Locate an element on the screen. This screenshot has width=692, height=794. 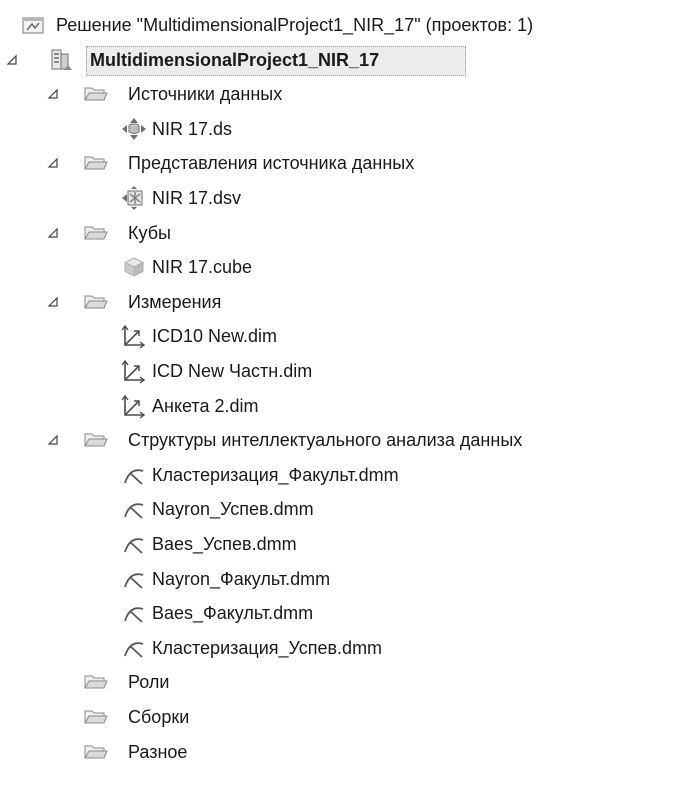
tree-item-анкета-2-dim: Анкета 2.dim is located at coordinates (346, 406).